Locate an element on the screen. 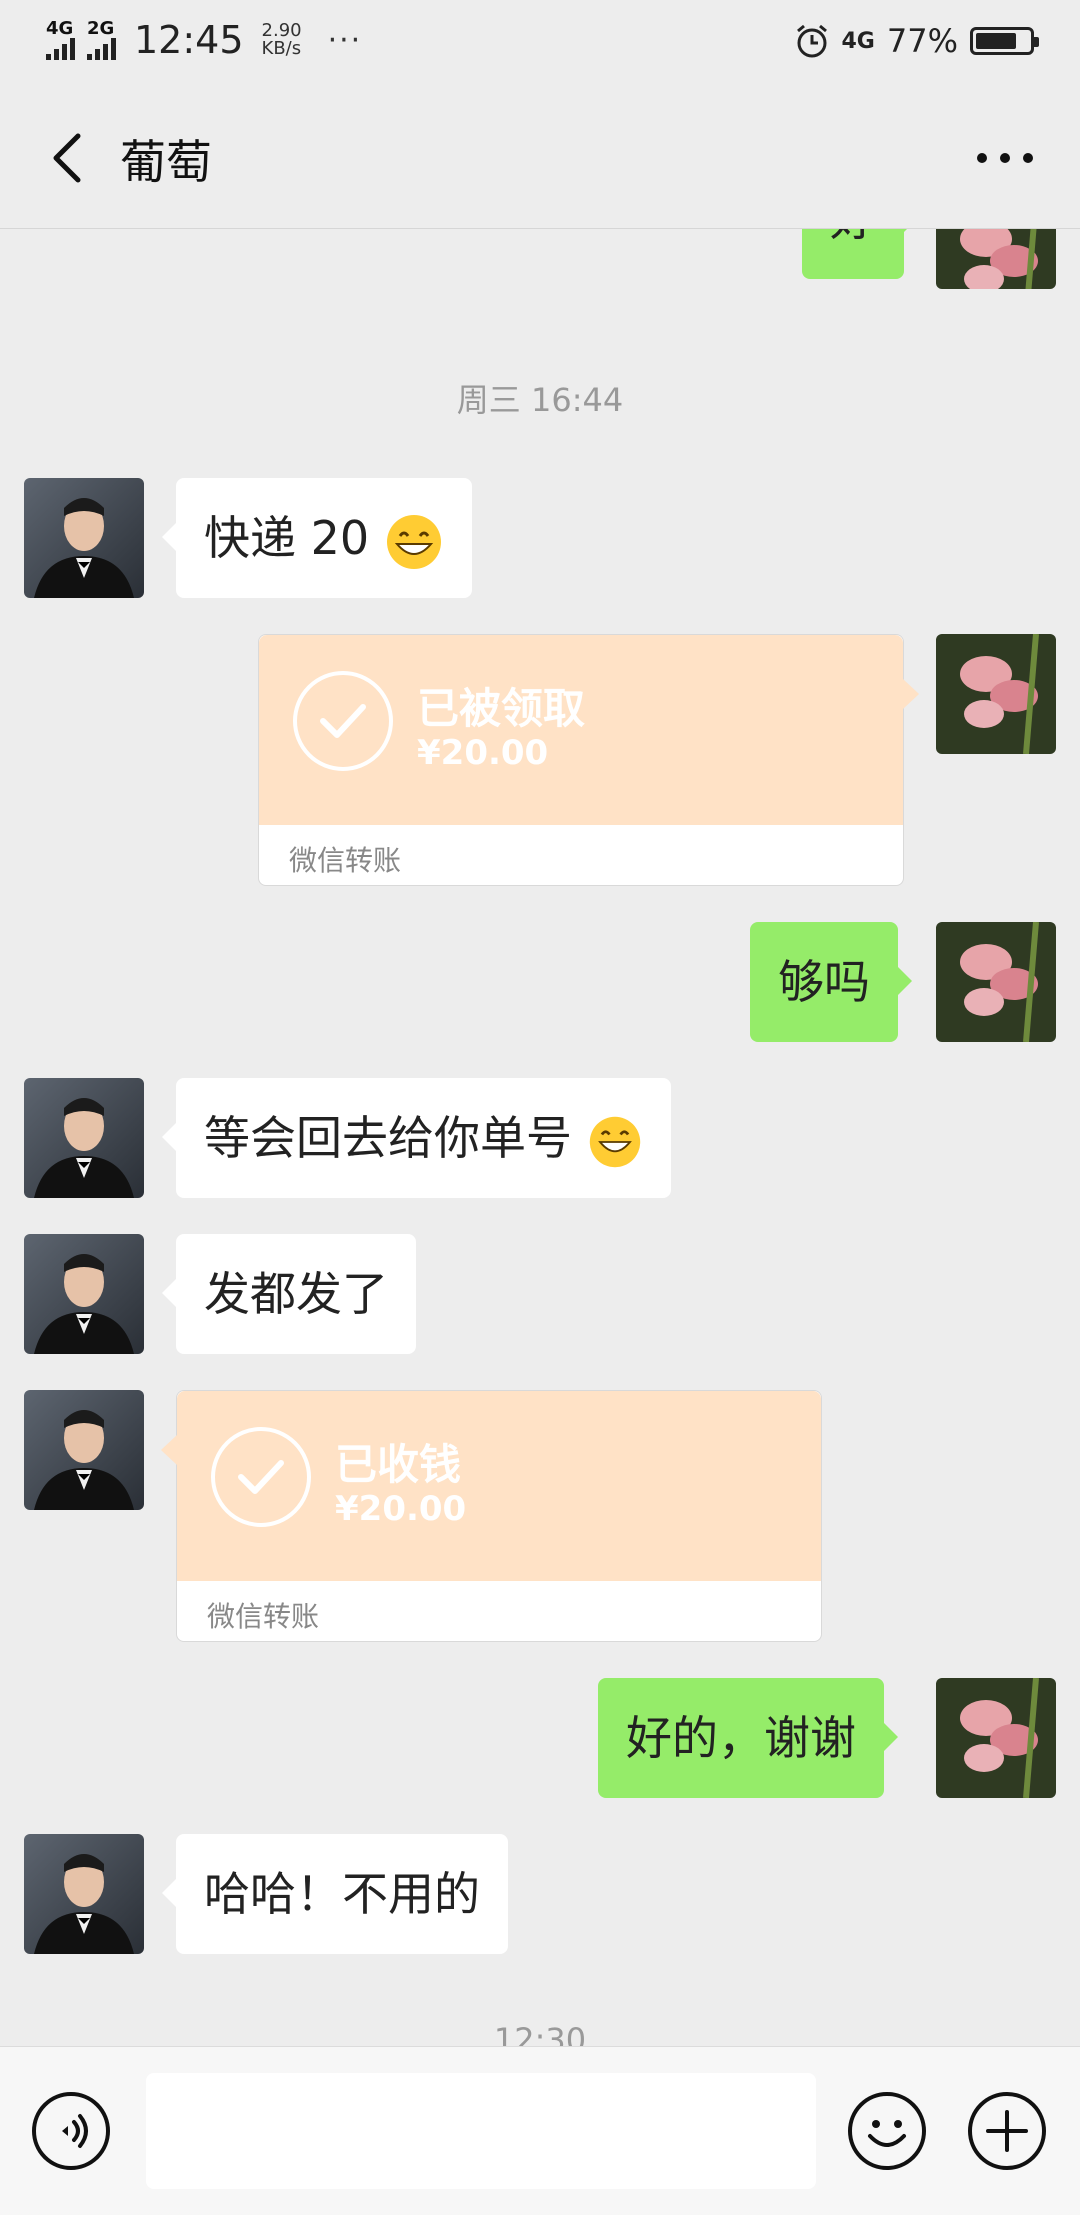 The height and width of the screenshot is (2215, 1080). transfer-card-sent: 已被领取 ¥20.00 微信转账 is located at coordinates (588, 760).